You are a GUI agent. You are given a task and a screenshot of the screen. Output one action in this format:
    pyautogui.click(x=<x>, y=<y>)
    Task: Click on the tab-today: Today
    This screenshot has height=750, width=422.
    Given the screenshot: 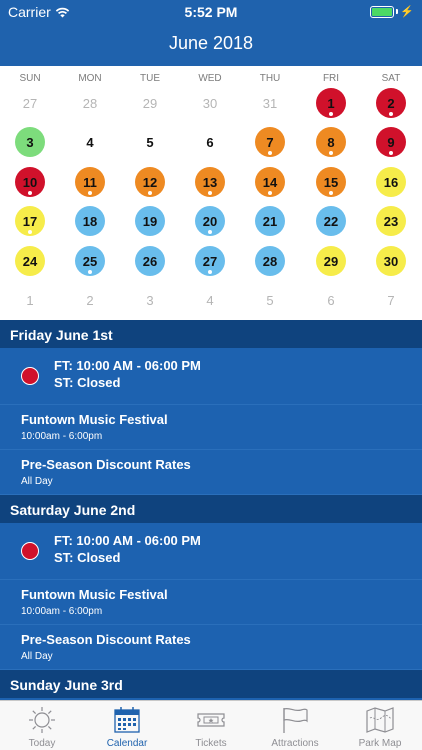 What is the action you would take?
    pyautogui.click(x=42, y=725)
    